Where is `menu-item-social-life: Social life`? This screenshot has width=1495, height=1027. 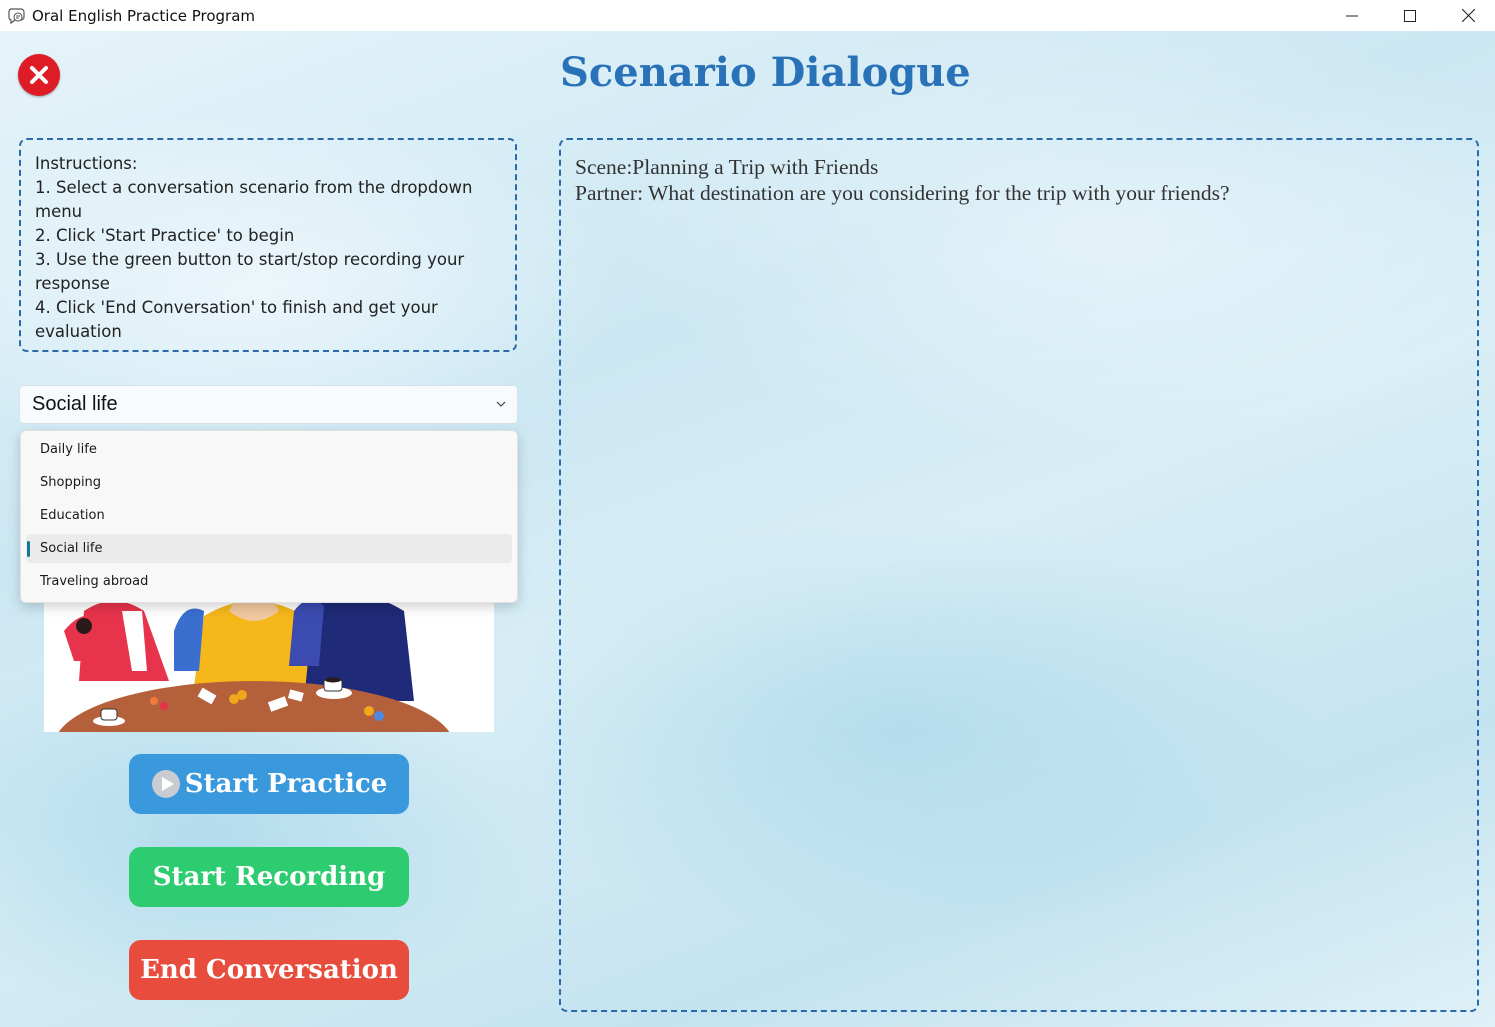
menu-item-social-life: Social life is located at coordinates (269, 548).